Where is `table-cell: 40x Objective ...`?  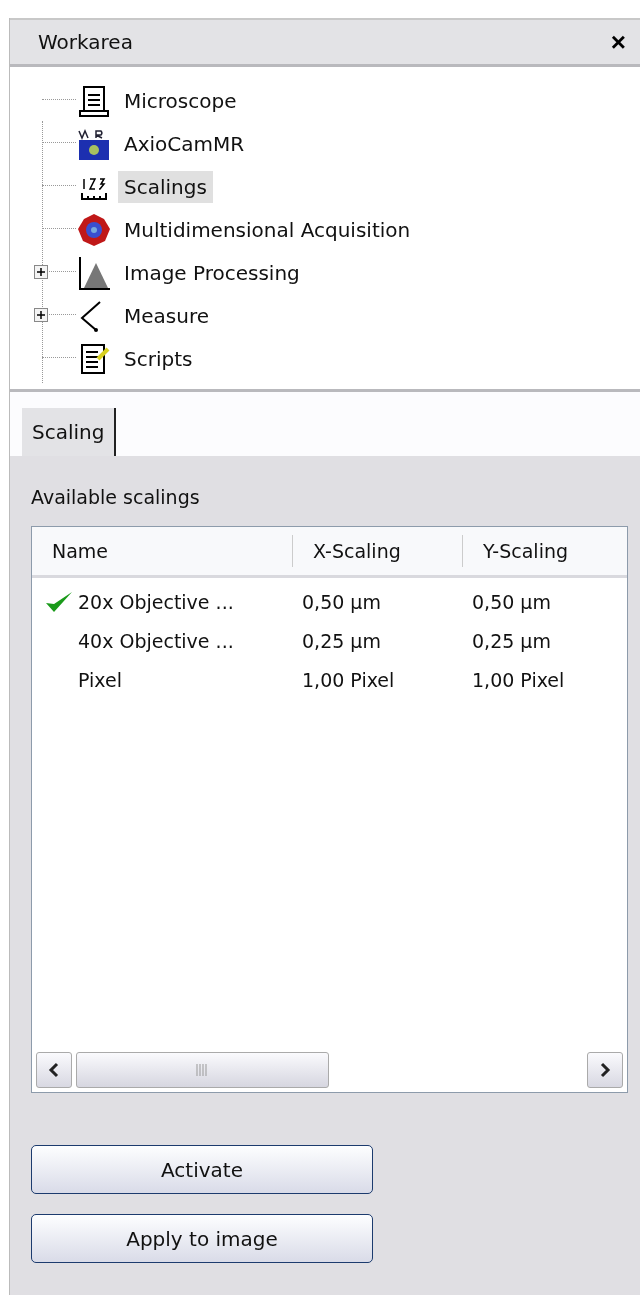
table-cell: 40x Objective ... is located at coordinates (156, 640).